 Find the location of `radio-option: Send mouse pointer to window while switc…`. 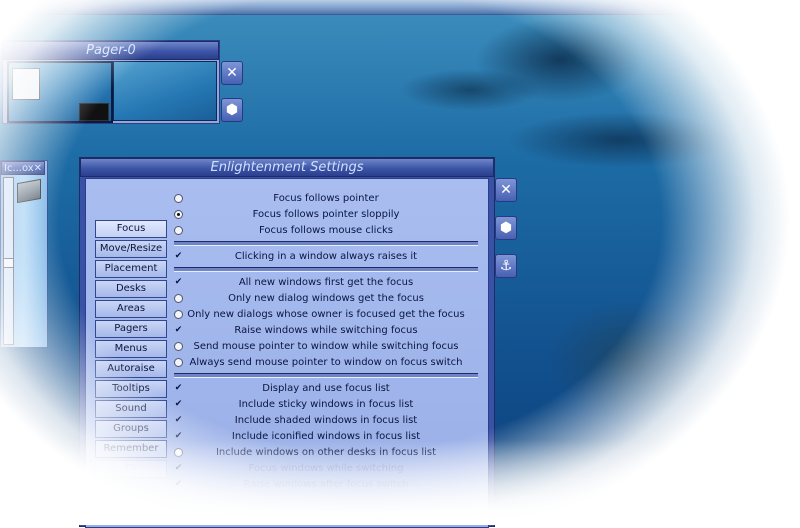

radio-option: Send mouse pointer to window while switc… is located at coordinates (326, 347).